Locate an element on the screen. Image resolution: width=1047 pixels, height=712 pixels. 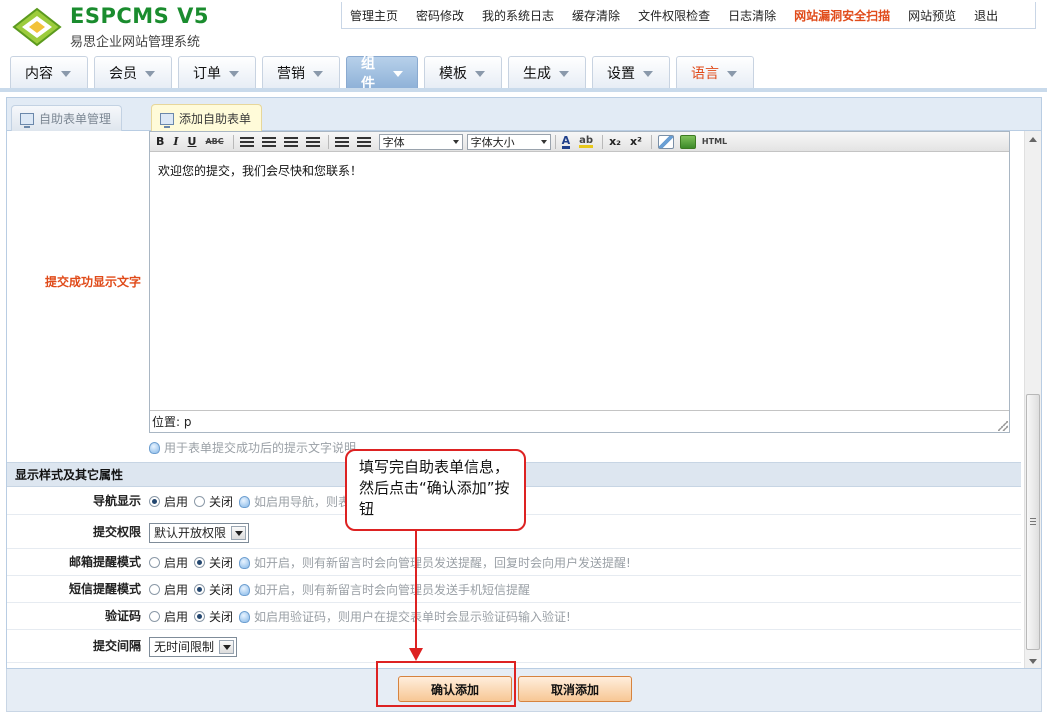
nav-tab-marketing: 营销 is located at coordinates (301, 72).